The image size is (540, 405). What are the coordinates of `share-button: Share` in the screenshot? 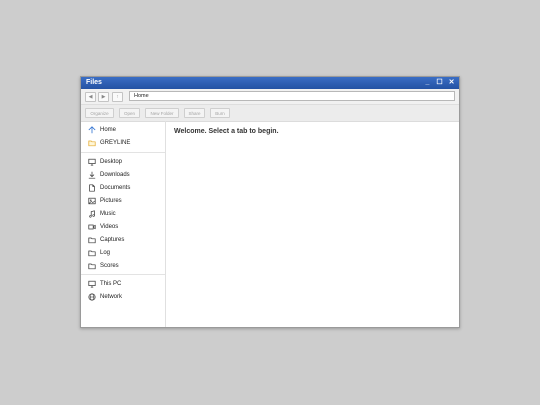 It's located at (194, 113).